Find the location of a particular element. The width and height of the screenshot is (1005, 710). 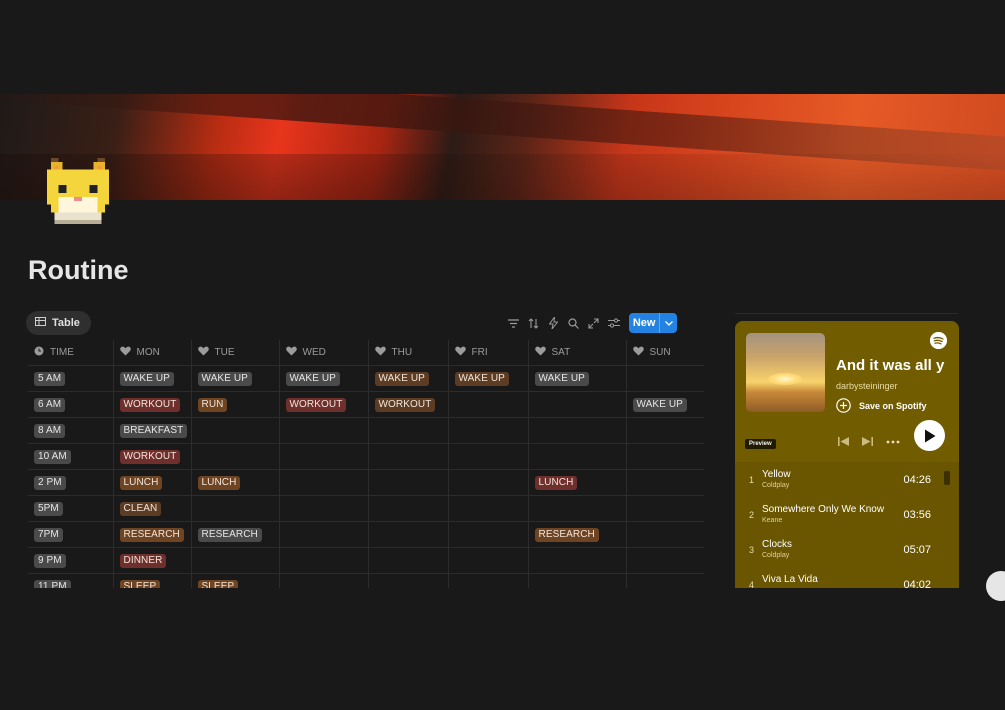

track-row: 3 Clocks Coldplay 05:07 is located at coordinates (847, 549).